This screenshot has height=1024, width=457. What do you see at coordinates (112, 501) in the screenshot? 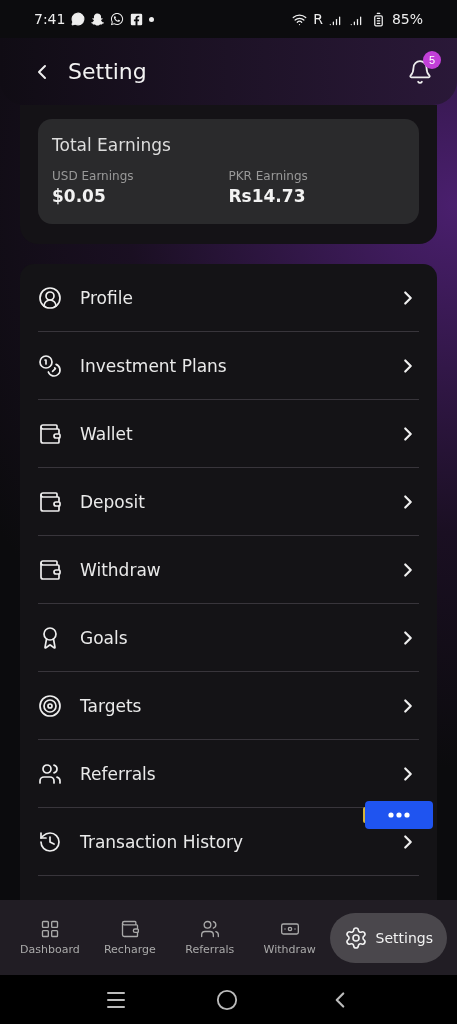
I see `menu-item: Deposit` at bounding box center [112, 501].